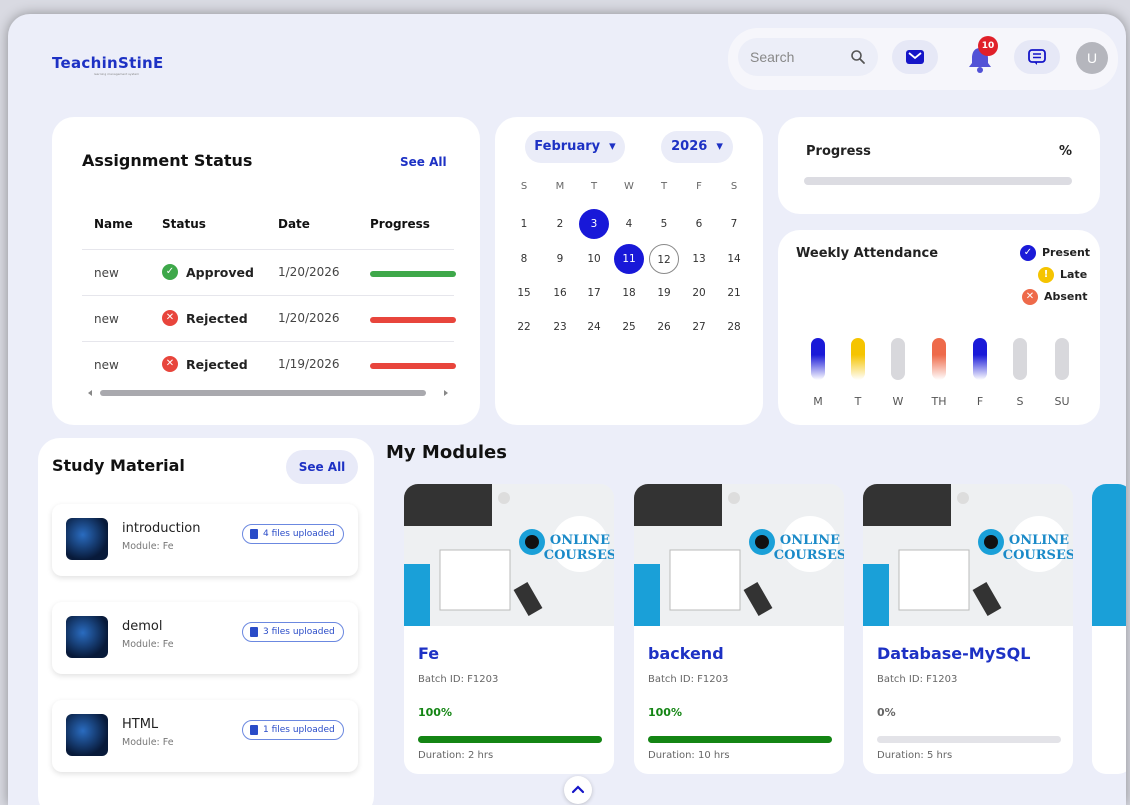  Describe the element at coordinates (793, 57) in the screenshot. I see `search-input` at that location.